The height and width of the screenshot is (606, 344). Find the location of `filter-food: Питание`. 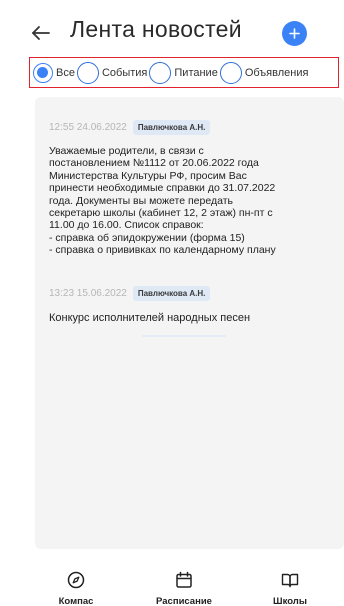

filter-food: Питание is located at coordinates (183, 72).